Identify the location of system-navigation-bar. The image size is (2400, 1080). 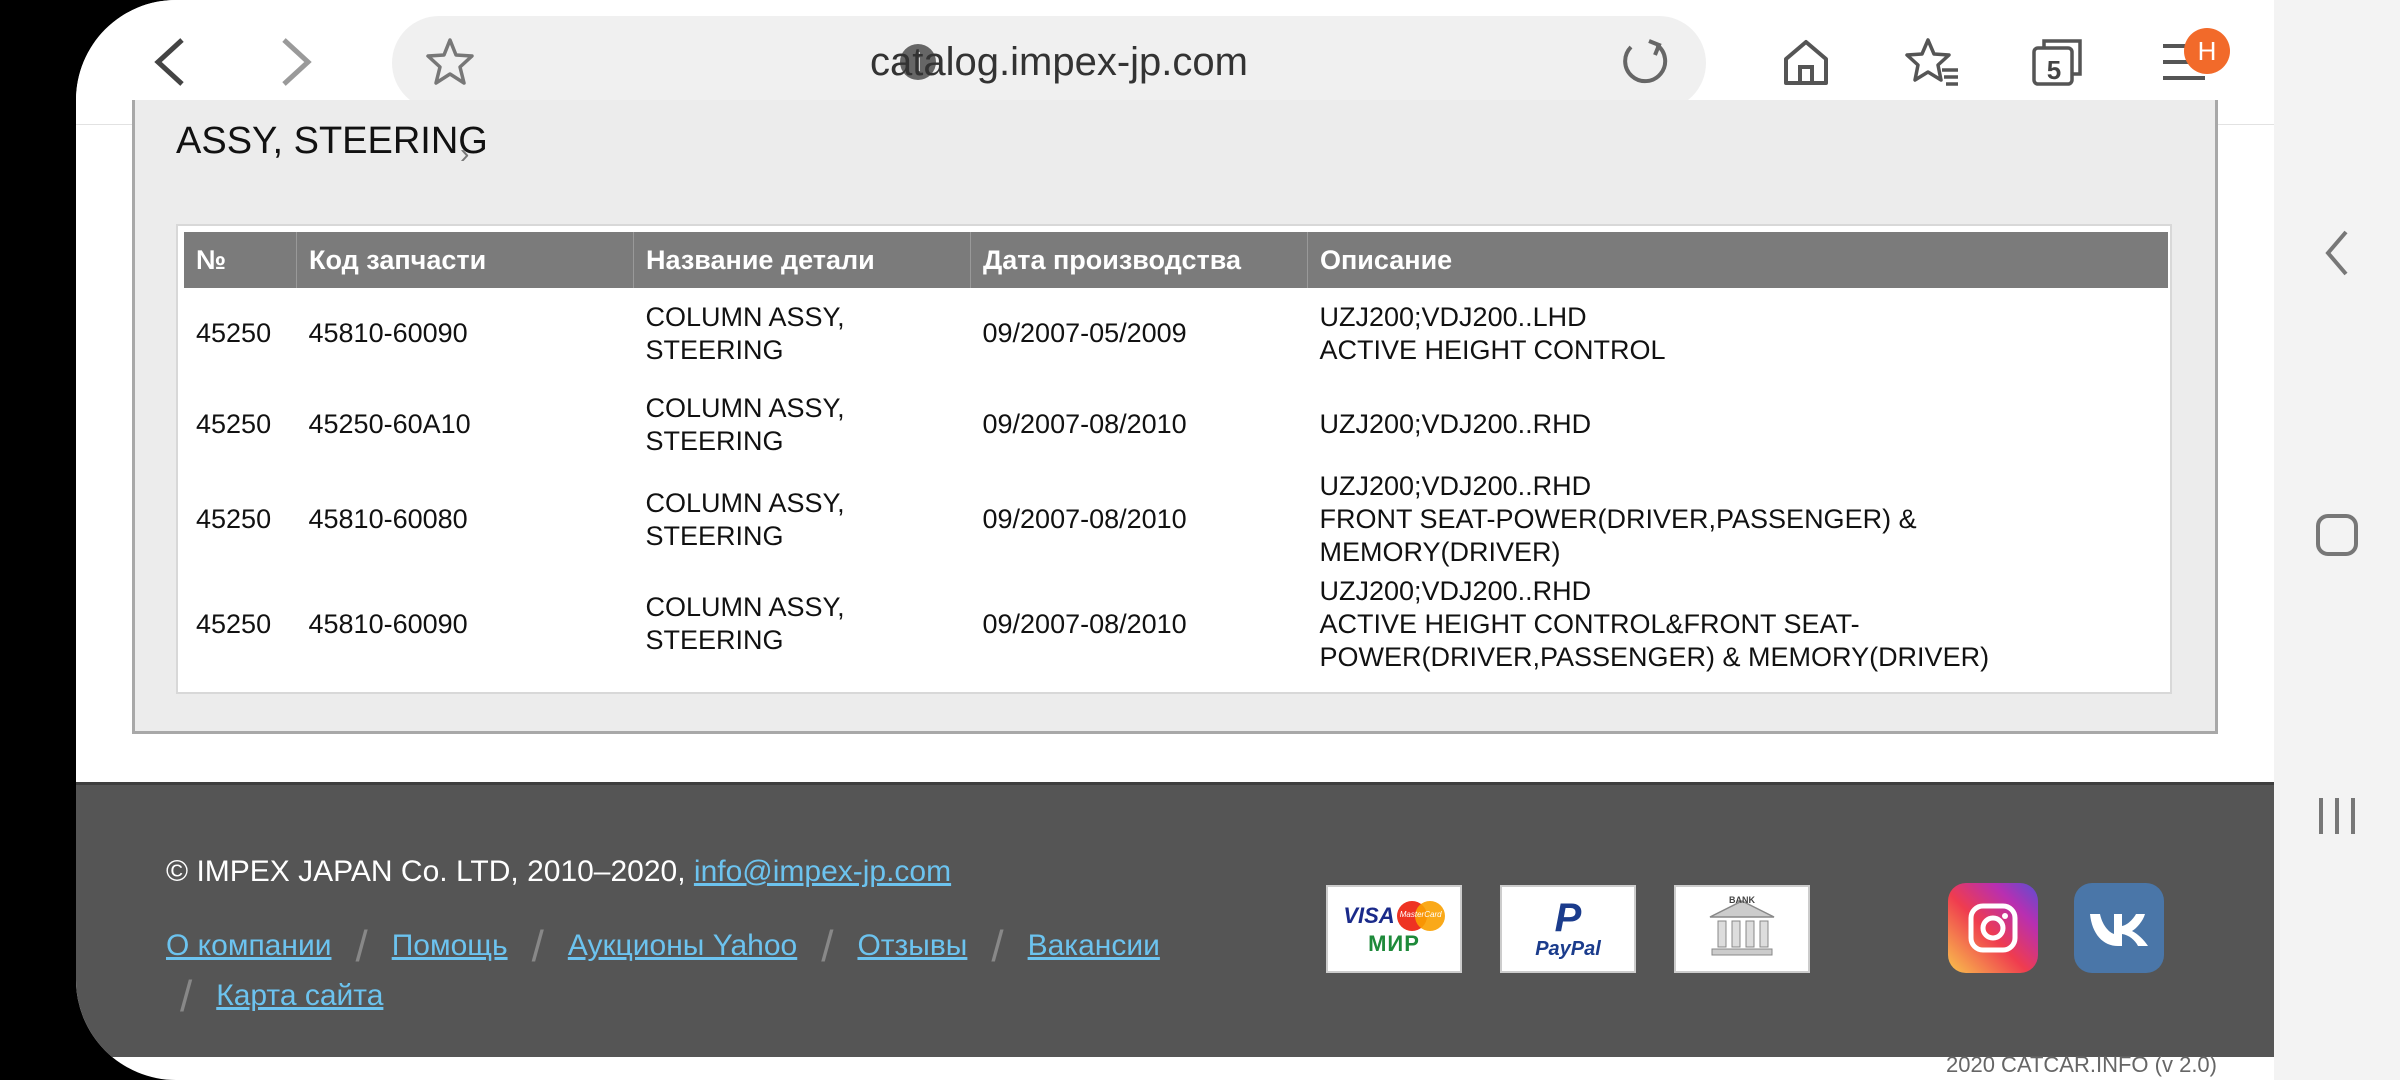
(2337, 540).